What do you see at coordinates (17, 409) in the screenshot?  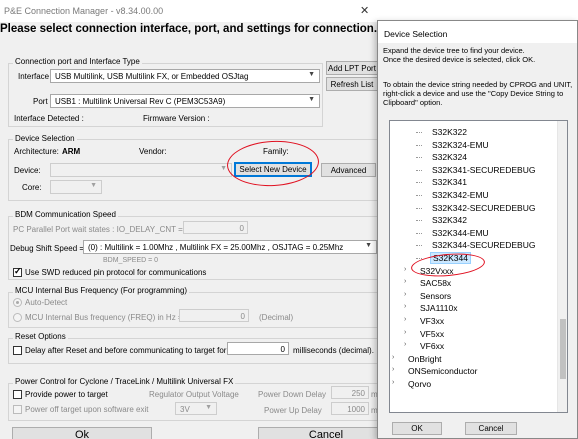 I see `power-off-checkbox` at bounding box center [17, 409].